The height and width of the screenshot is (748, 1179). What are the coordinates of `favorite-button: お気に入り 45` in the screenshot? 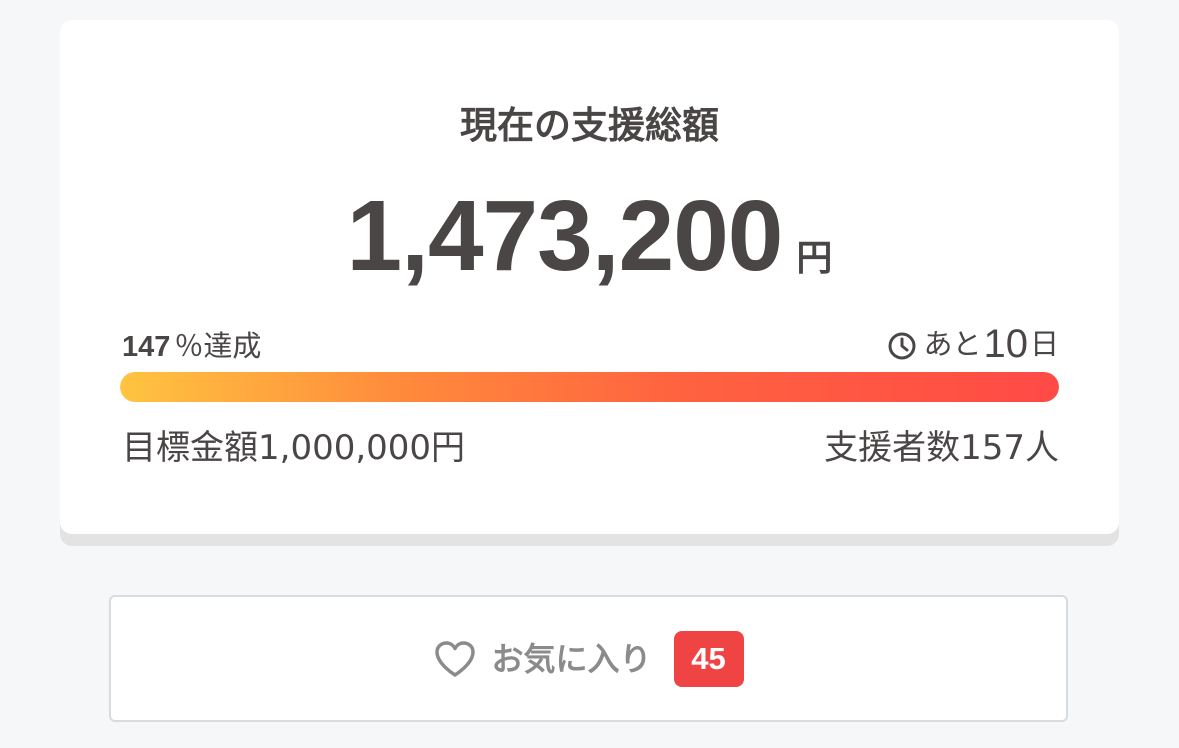 It's located at (588, 658).